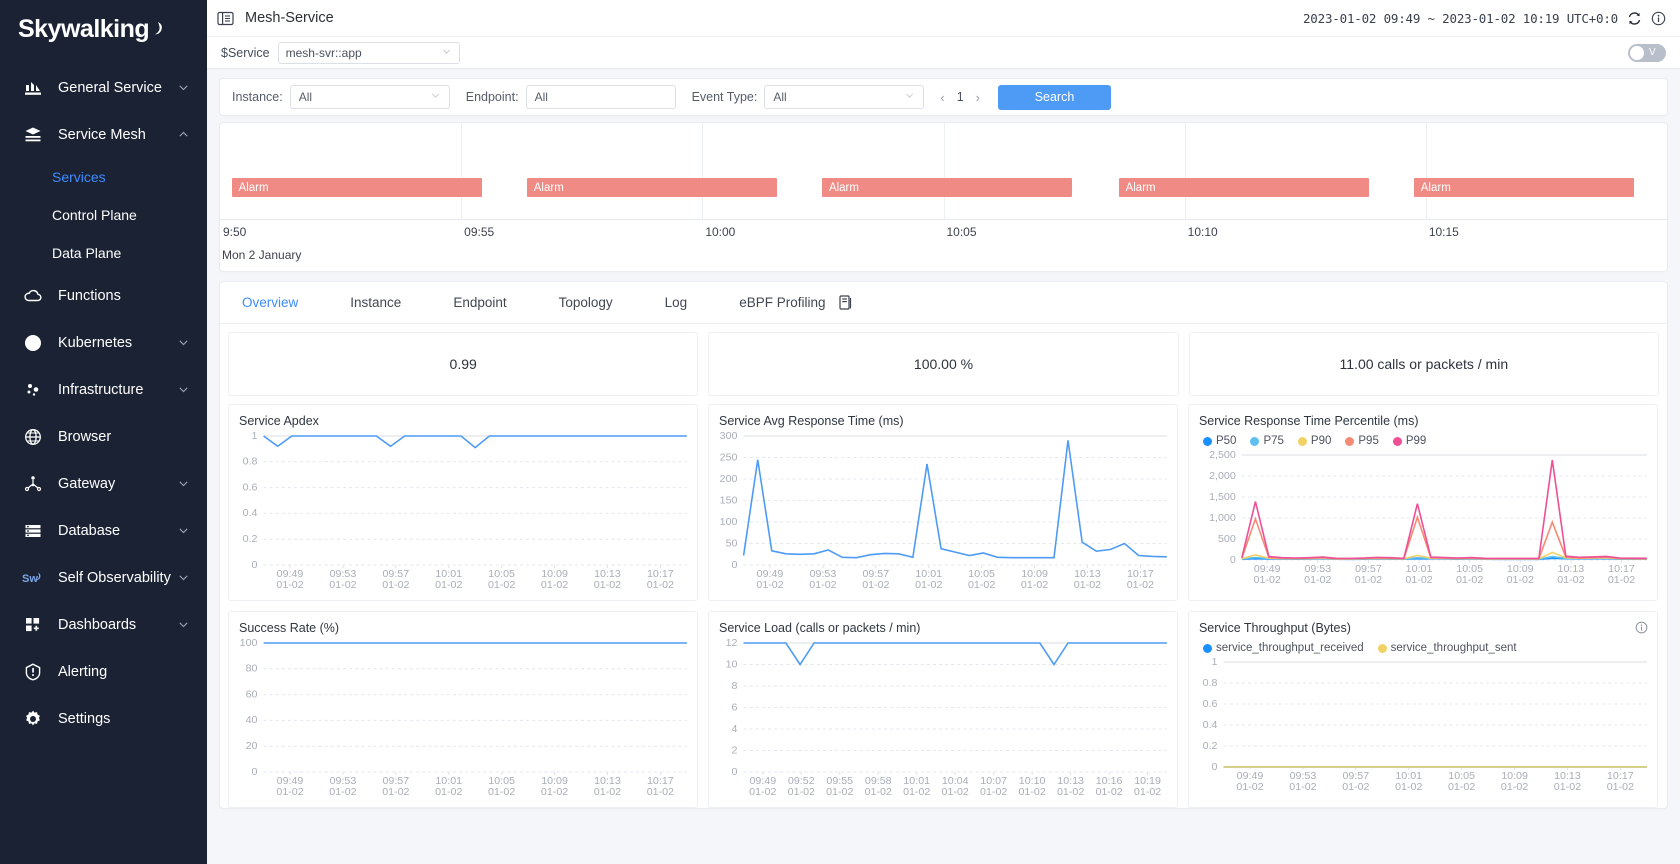 The image size is (1680, 864). Describe the element at coordinates (600, 97) in the screenshot. I see `endpoint-filter-input: All` at that location.